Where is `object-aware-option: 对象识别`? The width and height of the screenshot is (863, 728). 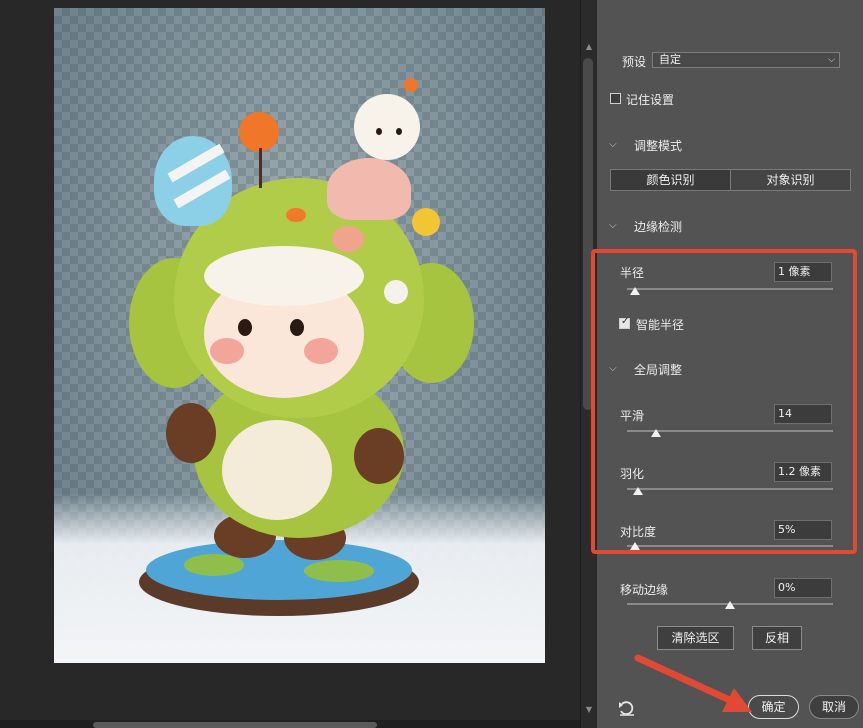
object-aware-option: 对象识别 is located at coordinates (790, 180).